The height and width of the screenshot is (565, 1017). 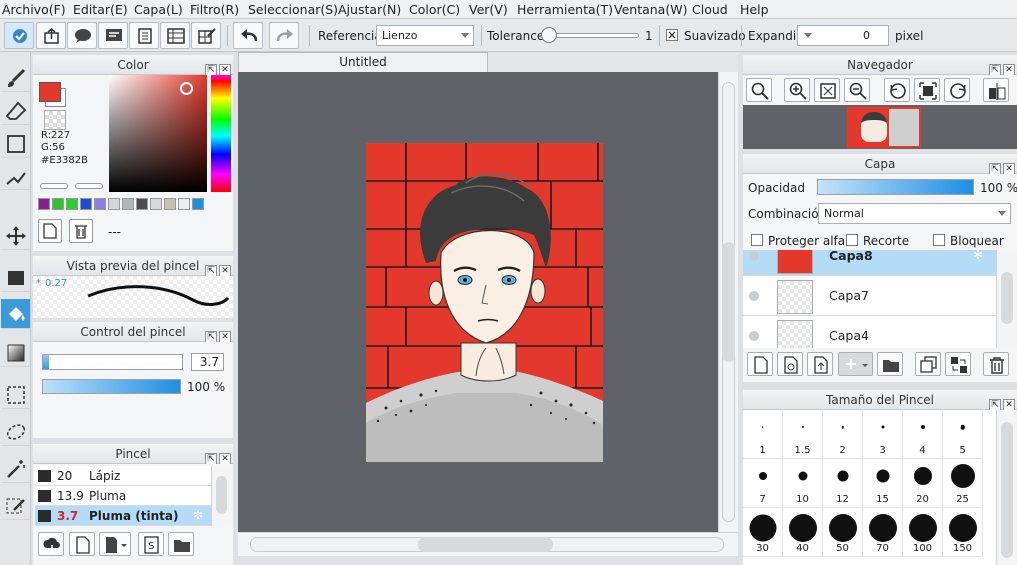 What do you see at coordinates (55, 120) in the screenshot?
I see `transparent-swatch` at bounding box center [55, 120].